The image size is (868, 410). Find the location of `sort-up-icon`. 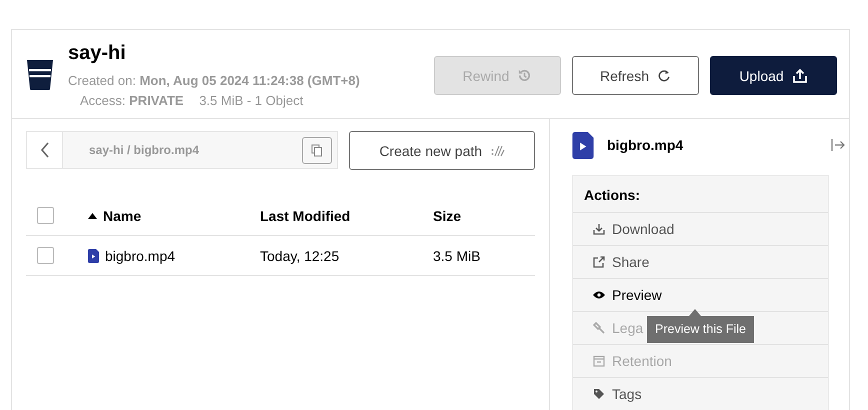

sort-up-icon is located at coordinates (92, 215).